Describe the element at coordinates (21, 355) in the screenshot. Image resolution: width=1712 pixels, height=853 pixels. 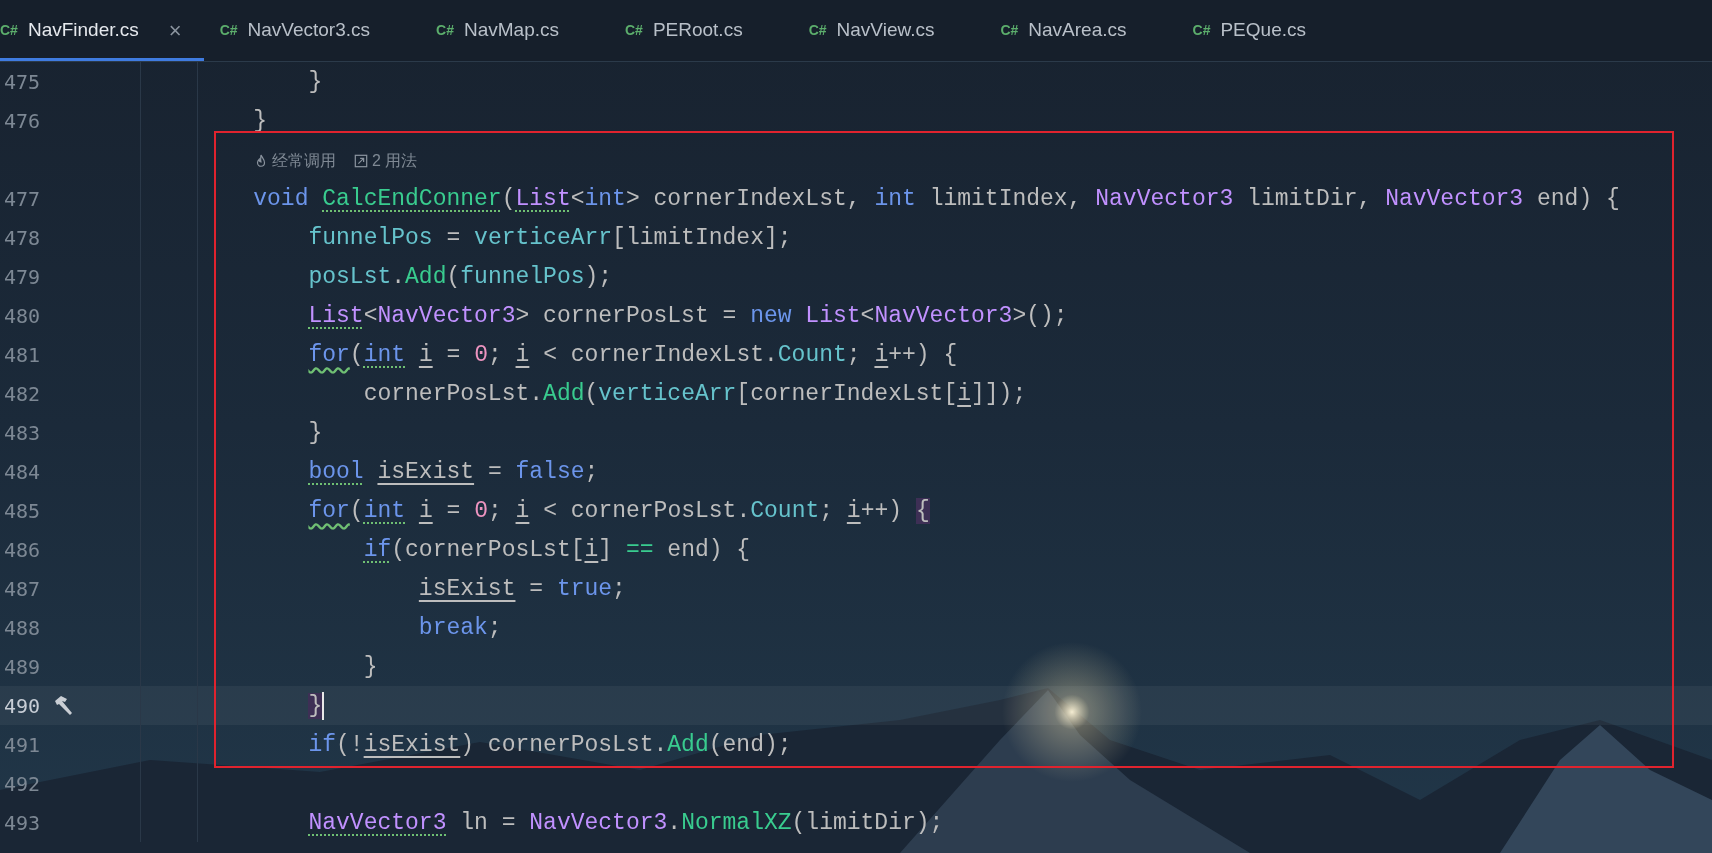
I see `line-number: 481` at that location.